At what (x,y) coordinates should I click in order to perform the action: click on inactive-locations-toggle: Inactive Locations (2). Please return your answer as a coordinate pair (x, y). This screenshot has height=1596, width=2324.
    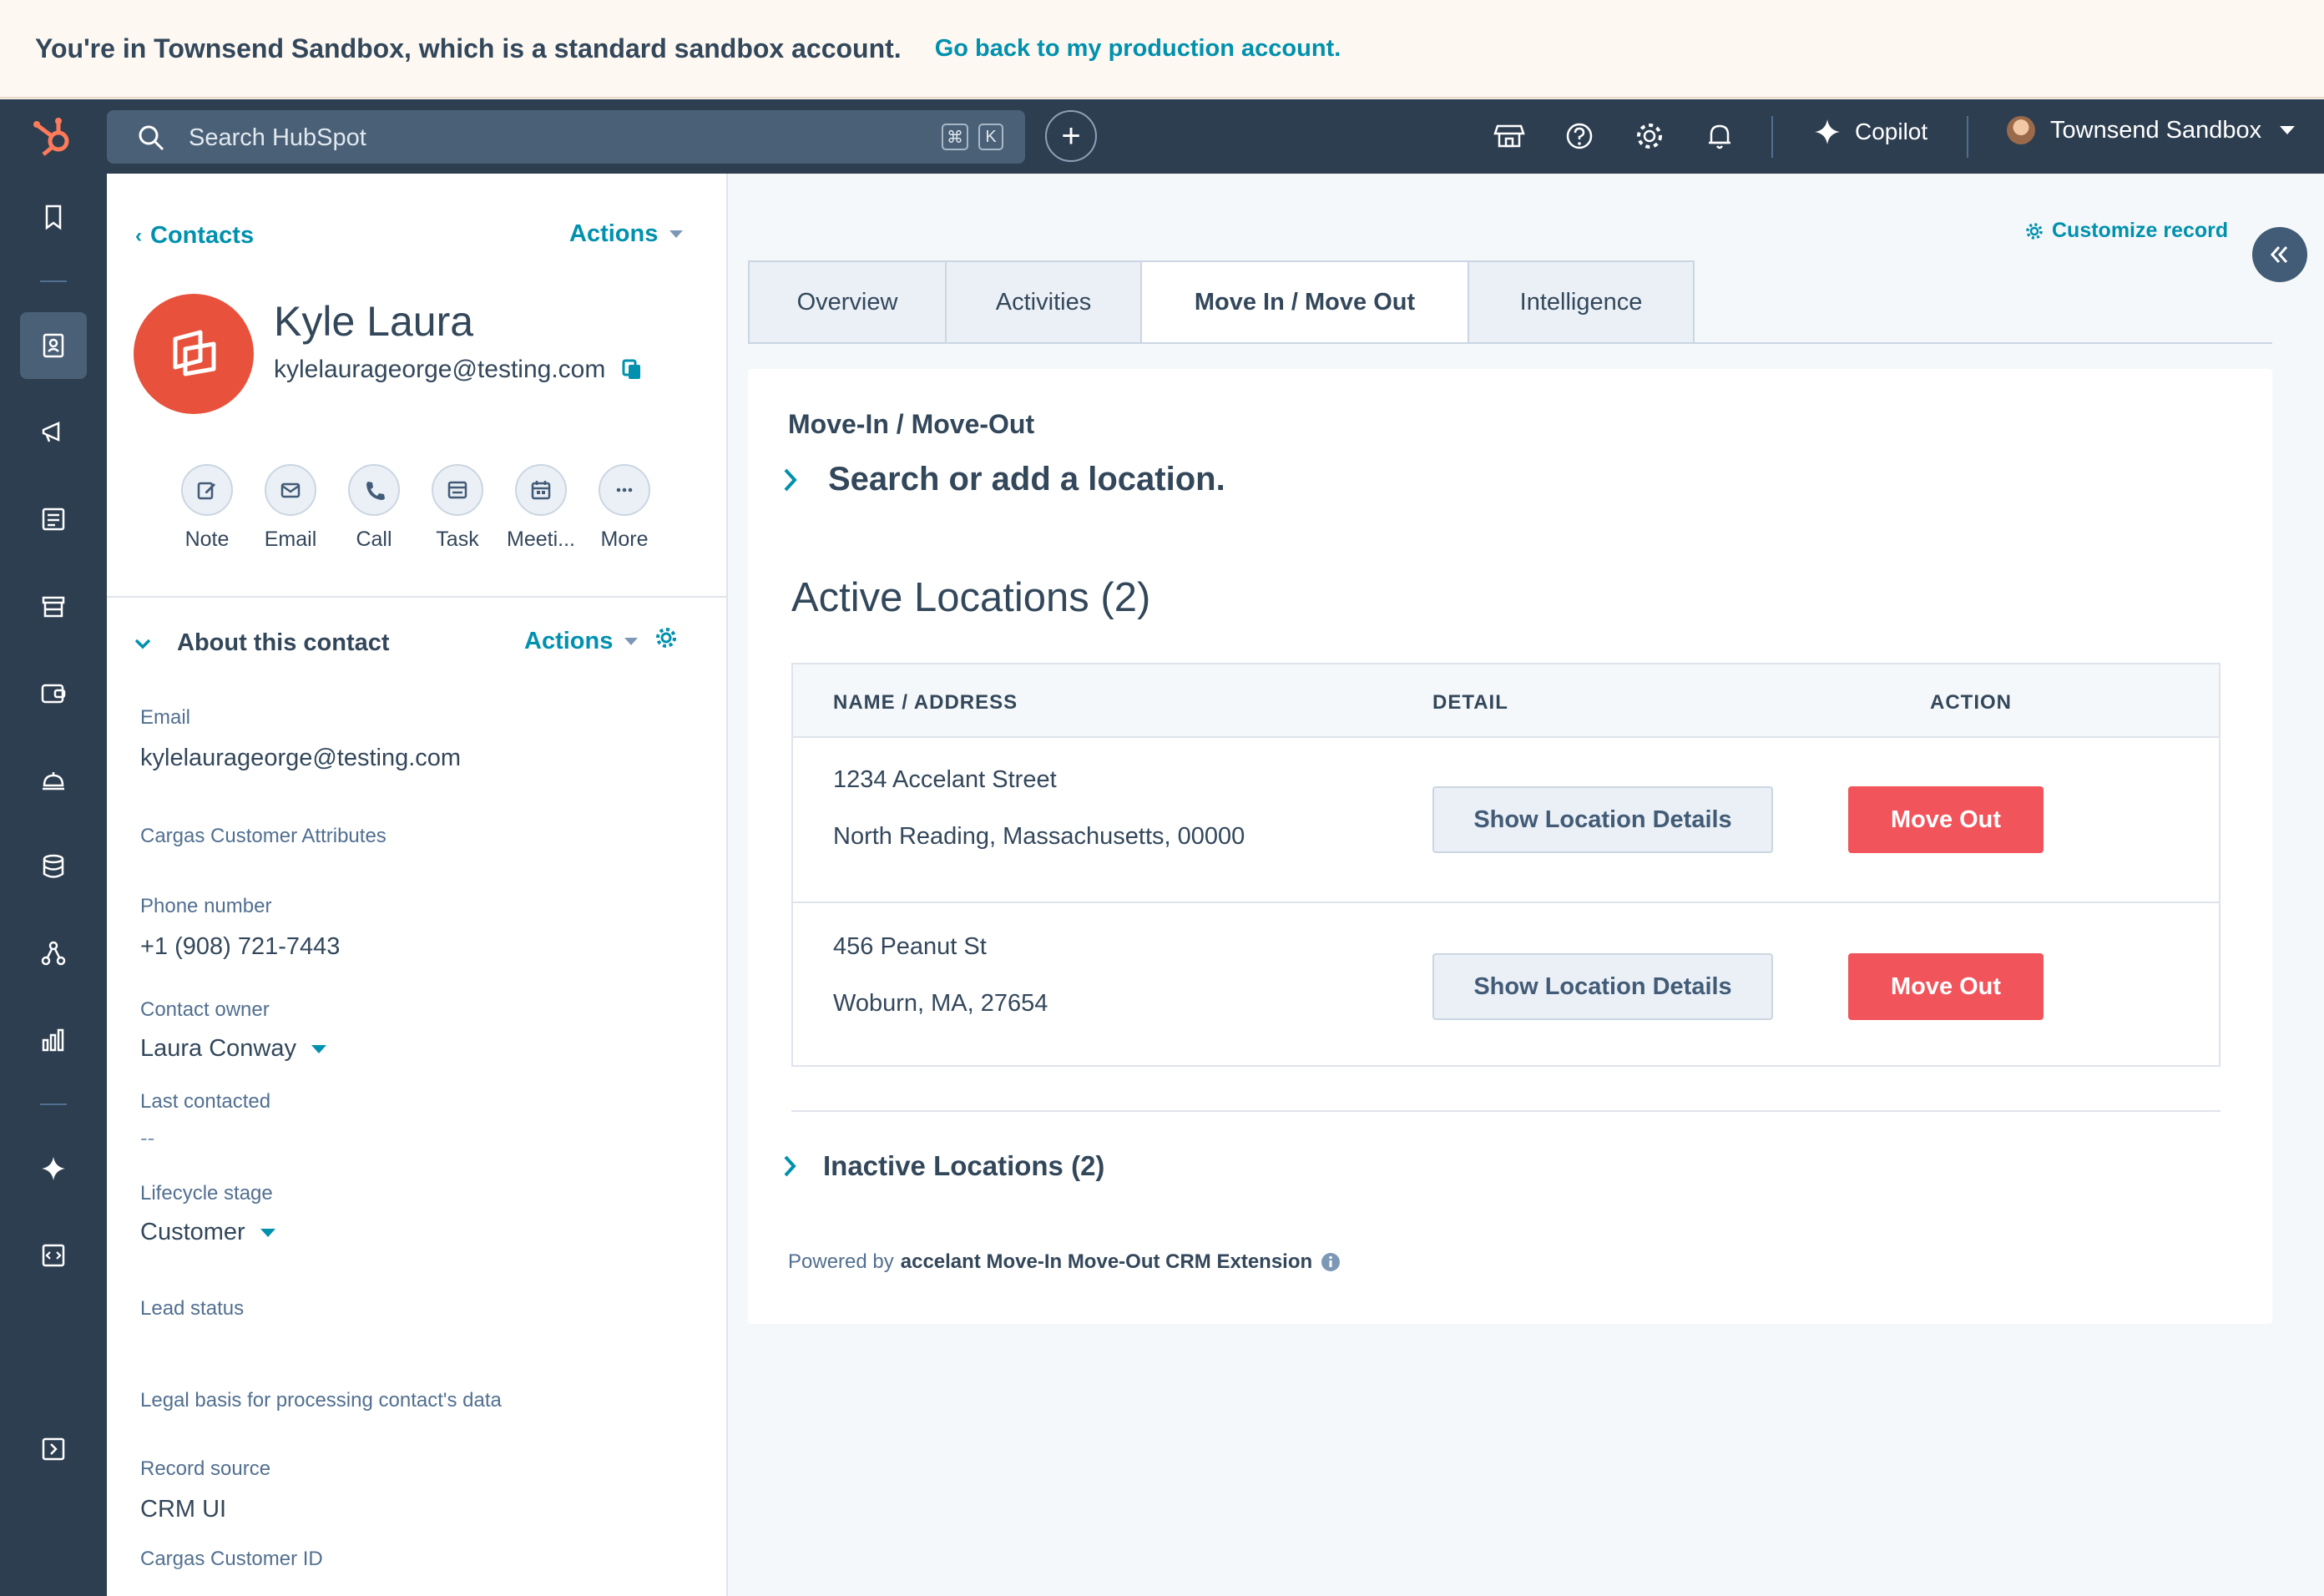
    Looking at the image, I should click on (943, 1166).